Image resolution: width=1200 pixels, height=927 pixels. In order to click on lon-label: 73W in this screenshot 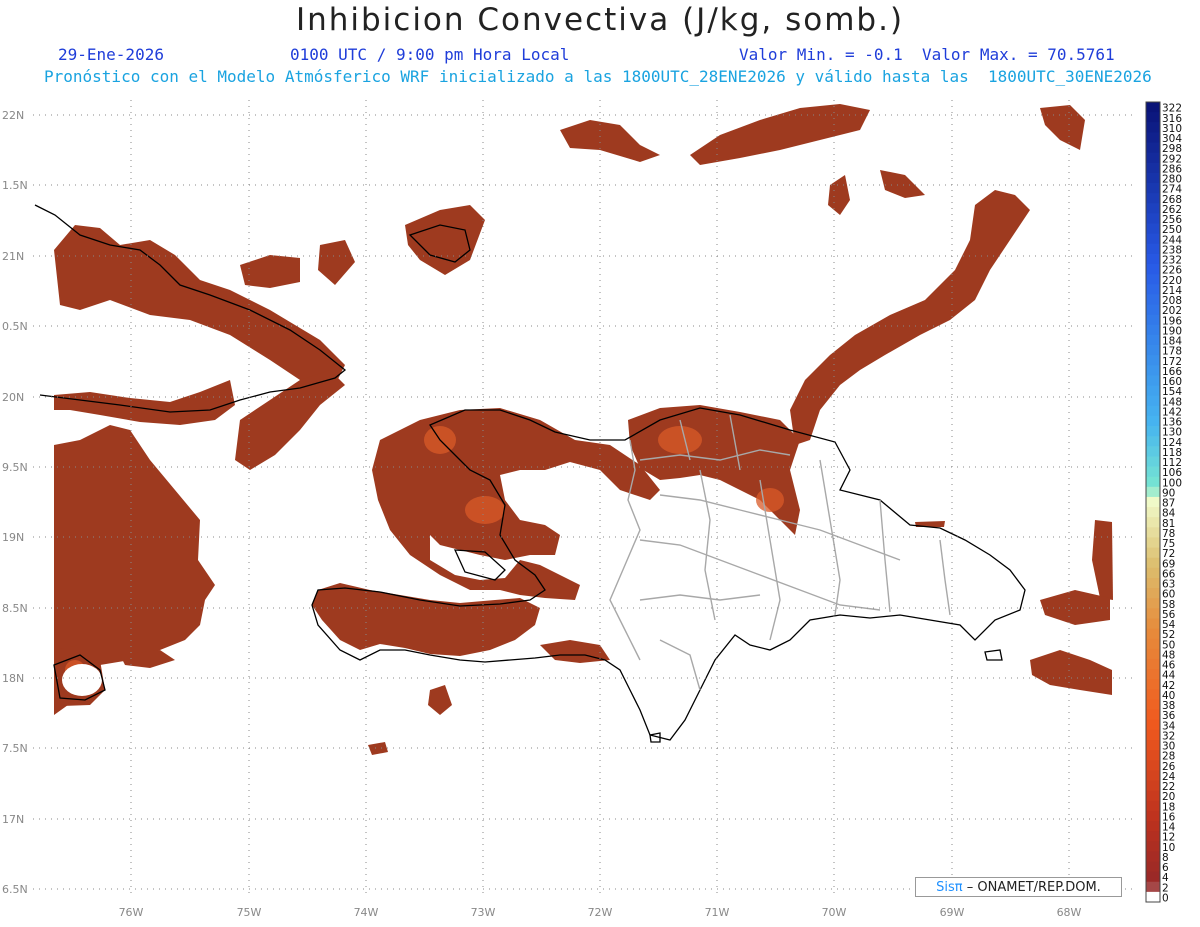, I will do `click(483, 912)`.